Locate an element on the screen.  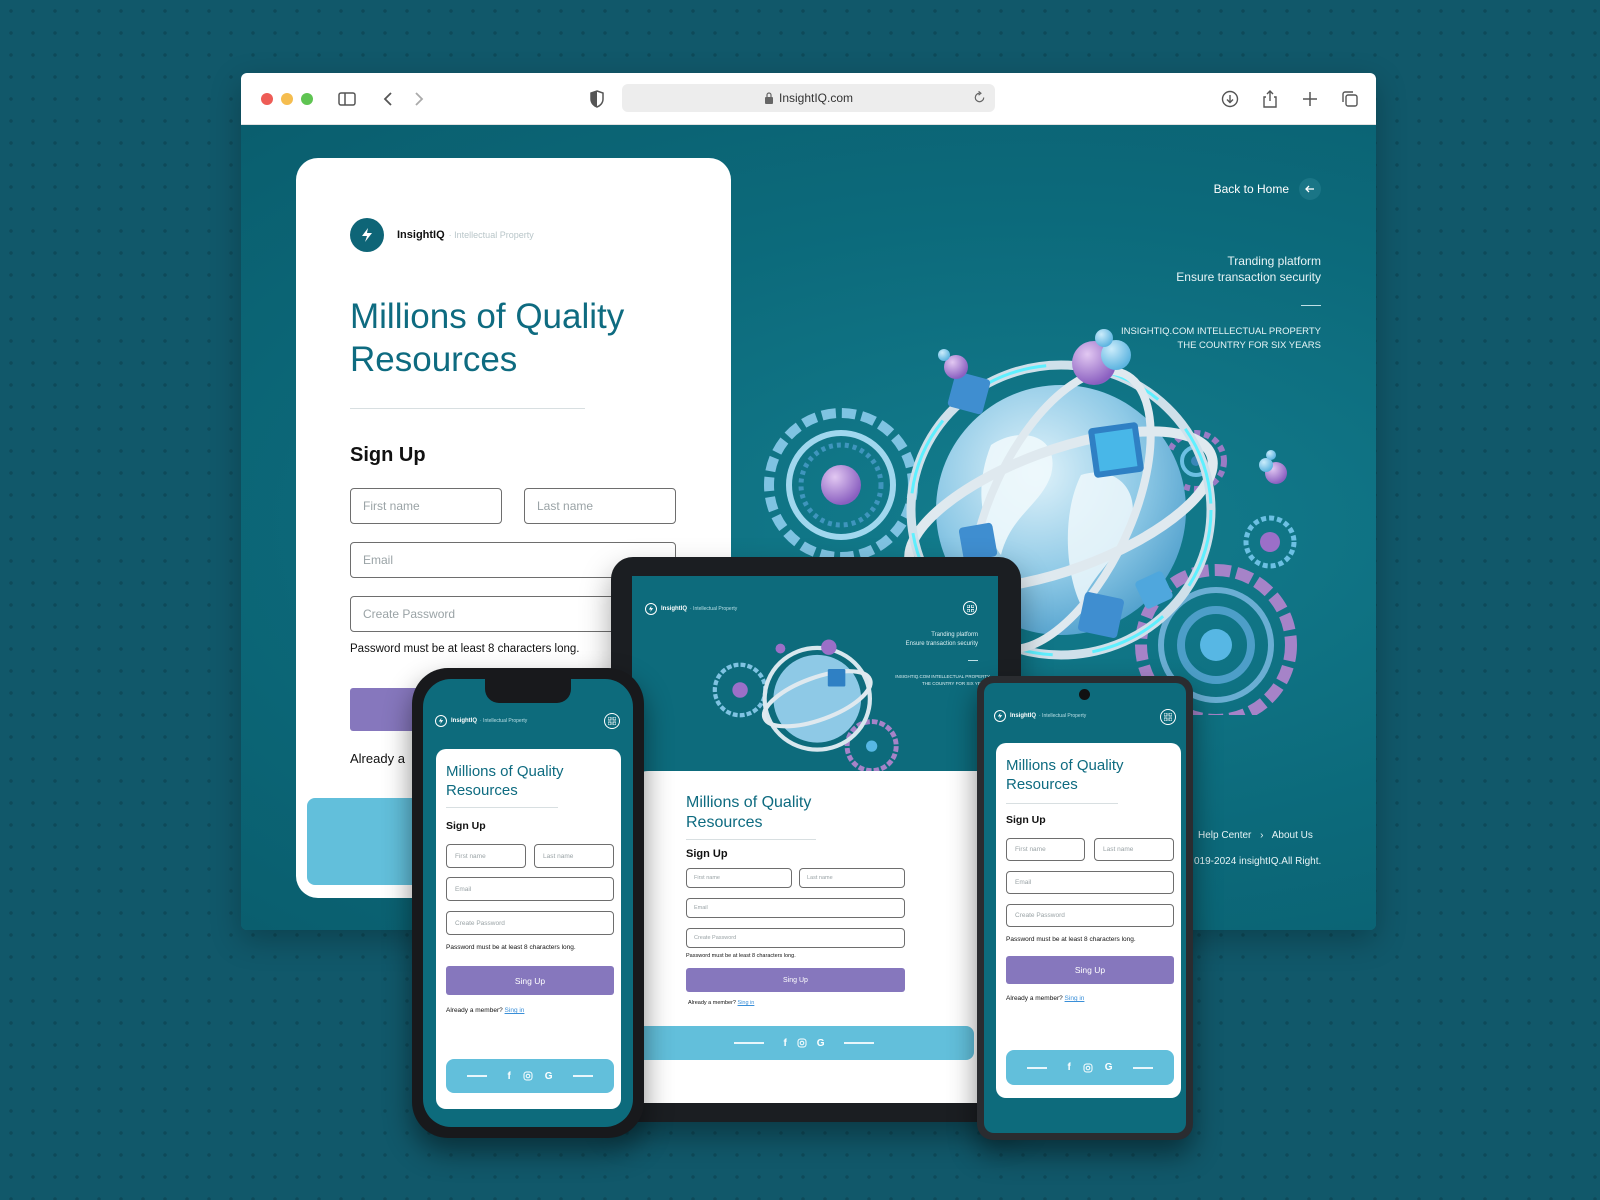
brand-logo: InsightIQ · Intellectual Property is located at coordinates (442, 235).